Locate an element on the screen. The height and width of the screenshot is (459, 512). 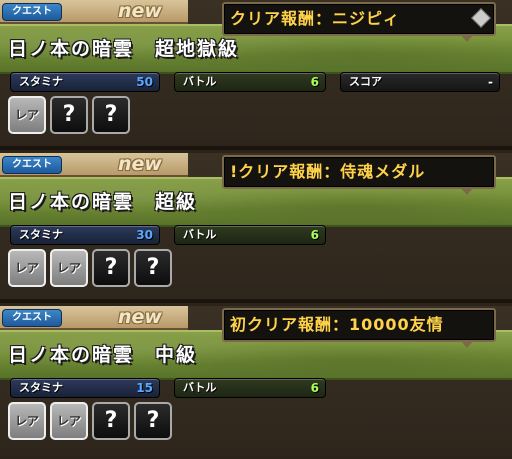
score-value: - is located at coordinates (490, 82).